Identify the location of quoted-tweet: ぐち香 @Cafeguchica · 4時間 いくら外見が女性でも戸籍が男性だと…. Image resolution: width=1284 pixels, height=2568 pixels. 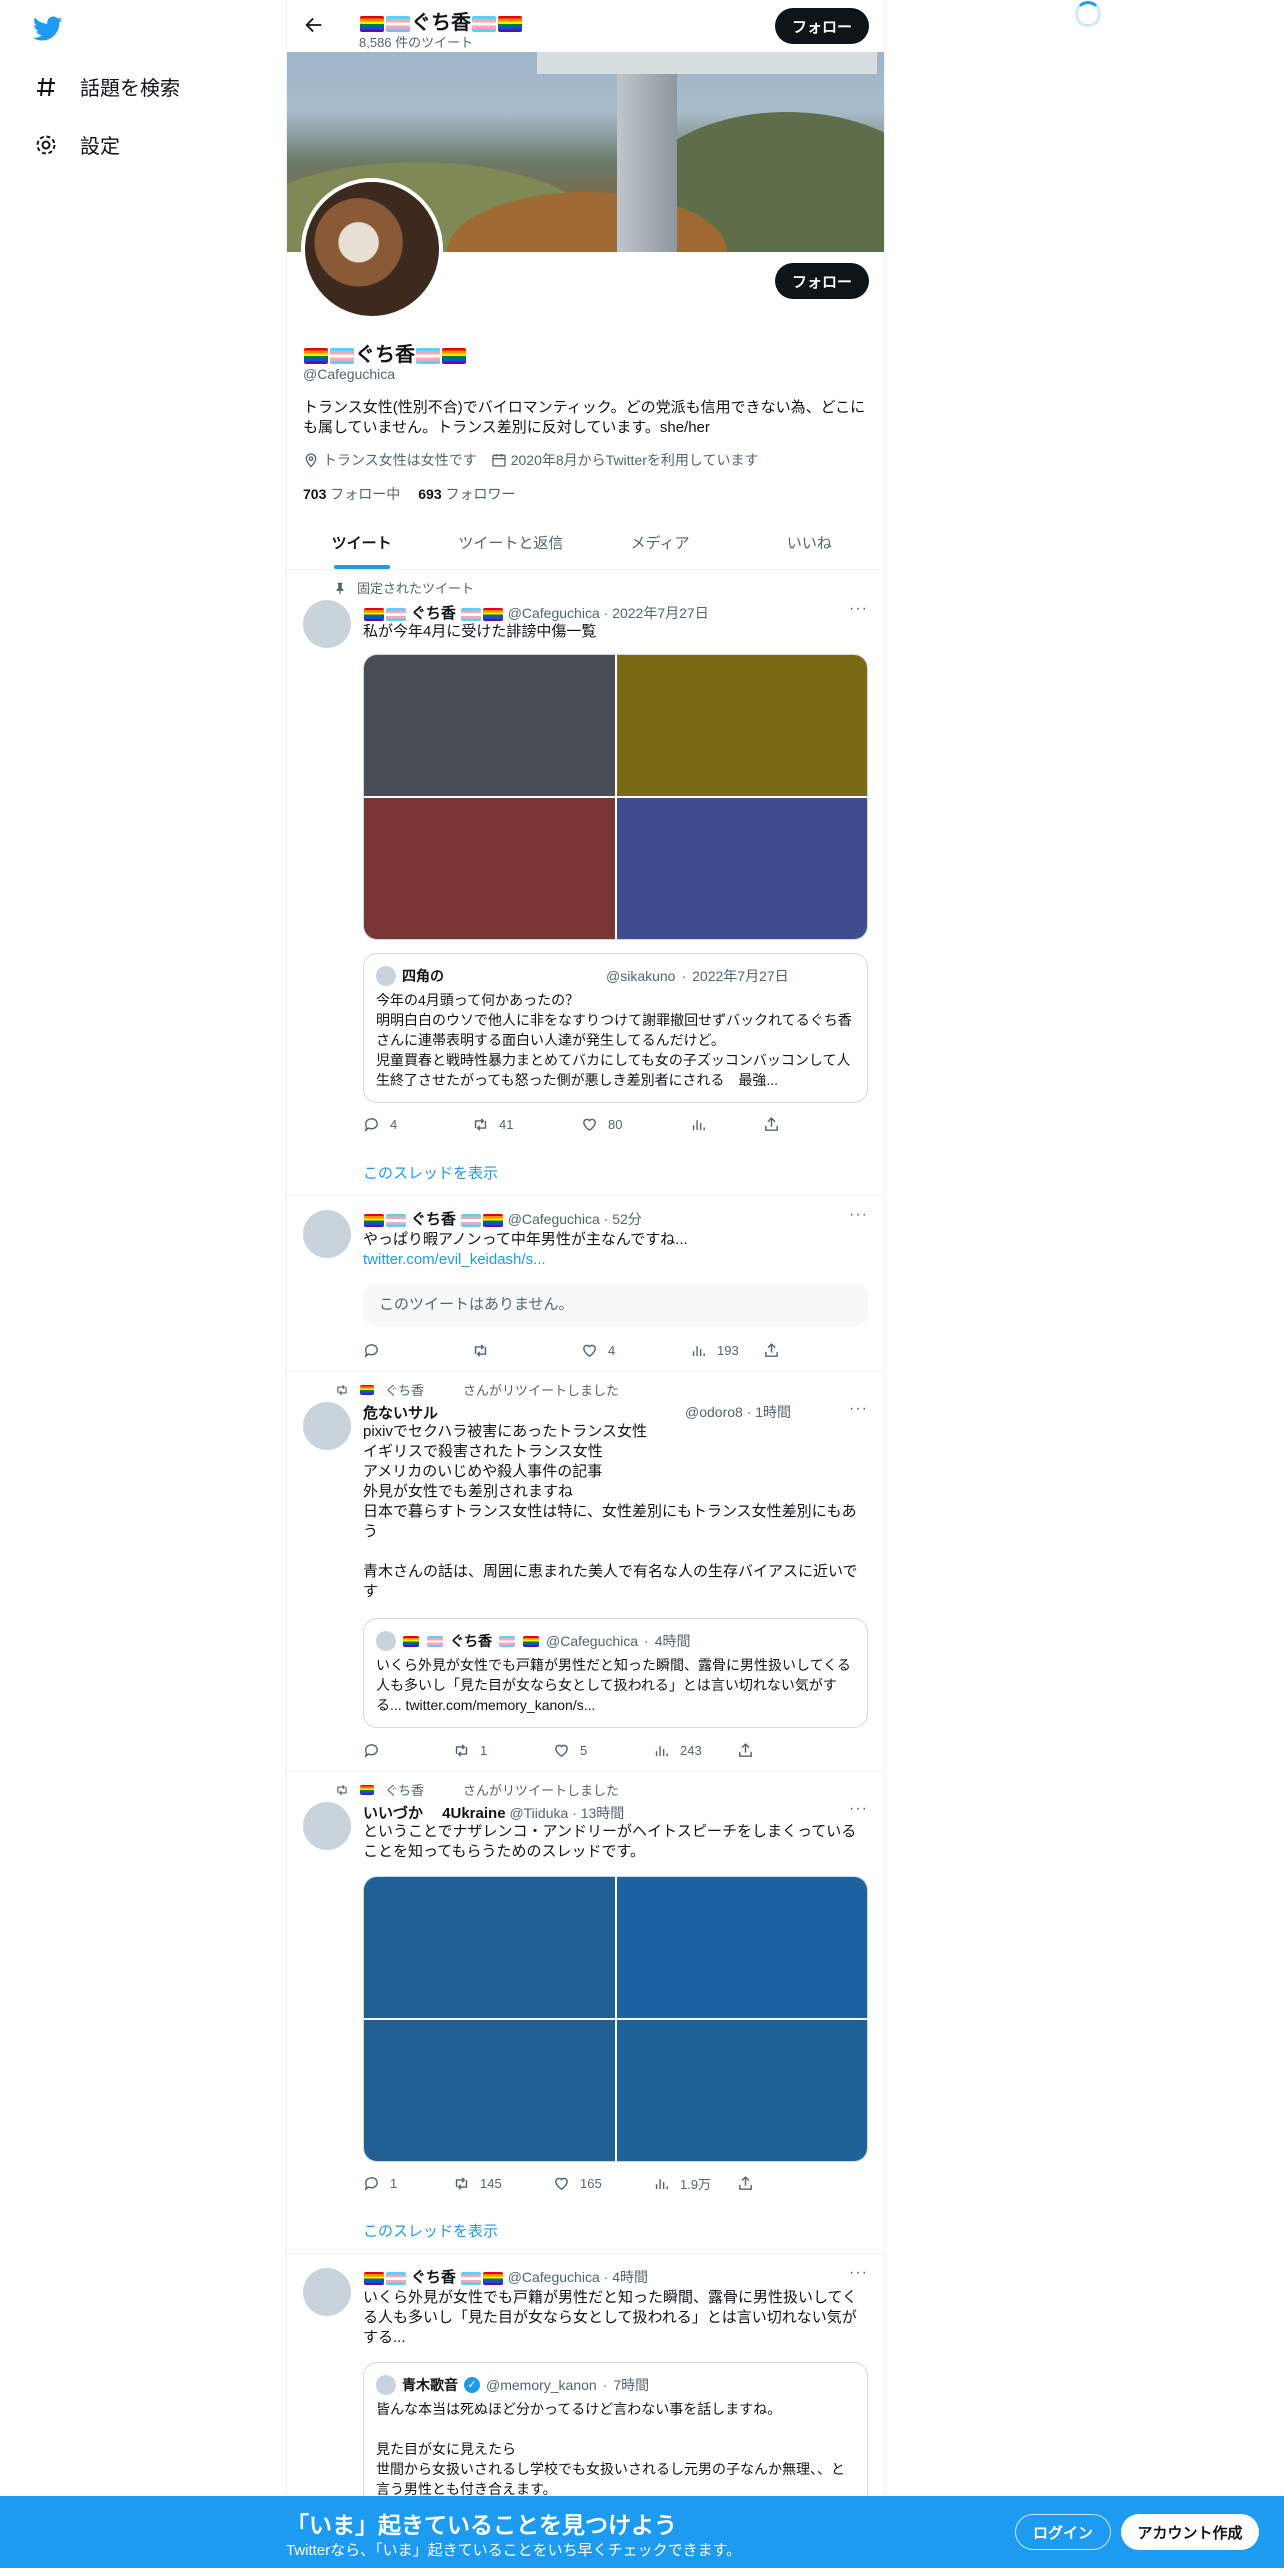
(615, 1673).